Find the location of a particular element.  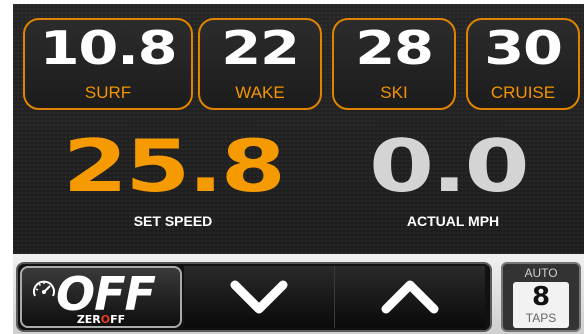

preset-wake-button: 22 WAKE is located at coordinates (260, 64).